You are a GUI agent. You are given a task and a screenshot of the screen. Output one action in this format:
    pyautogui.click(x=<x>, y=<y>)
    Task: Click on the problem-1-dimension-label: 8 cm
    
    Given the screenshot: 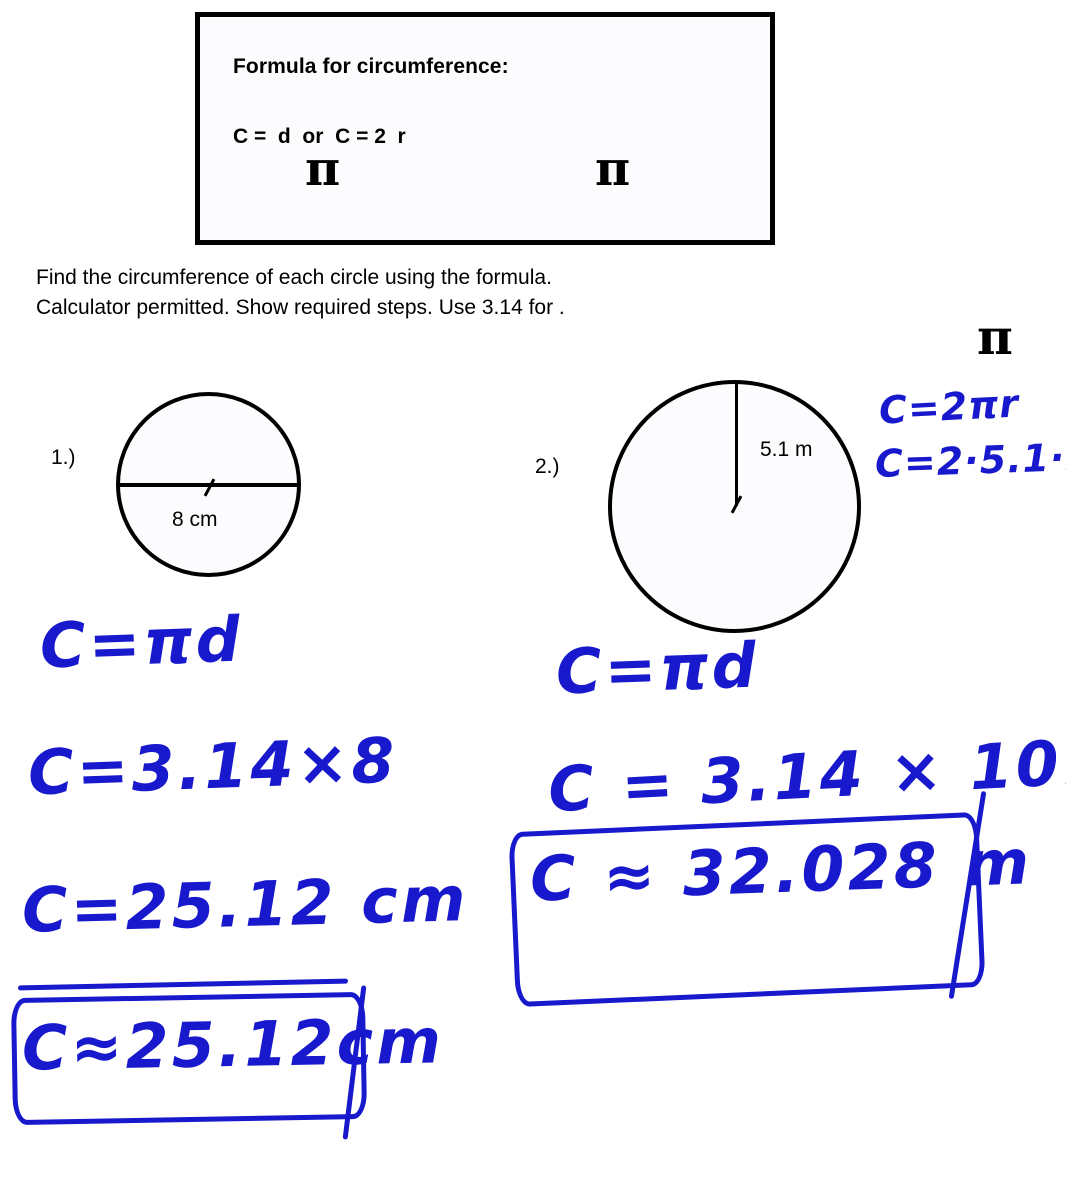 What is the action you would take?
    pyautogui.click(x=195, y=519)
    